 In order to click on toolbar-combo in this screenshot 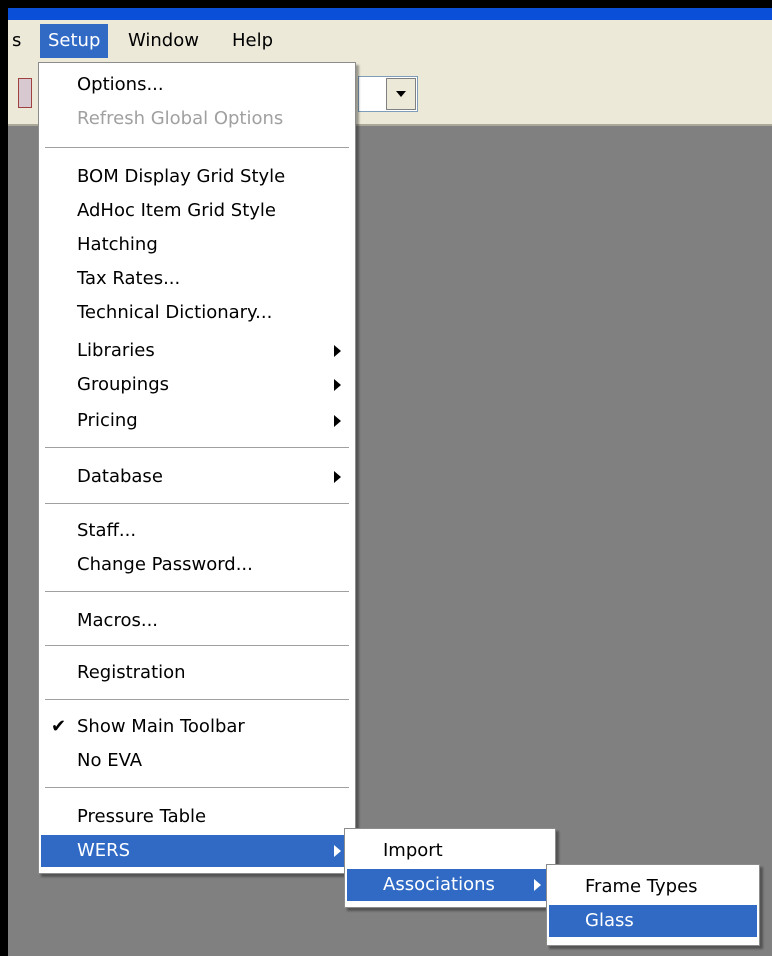, I will do `click(388, 94)`.